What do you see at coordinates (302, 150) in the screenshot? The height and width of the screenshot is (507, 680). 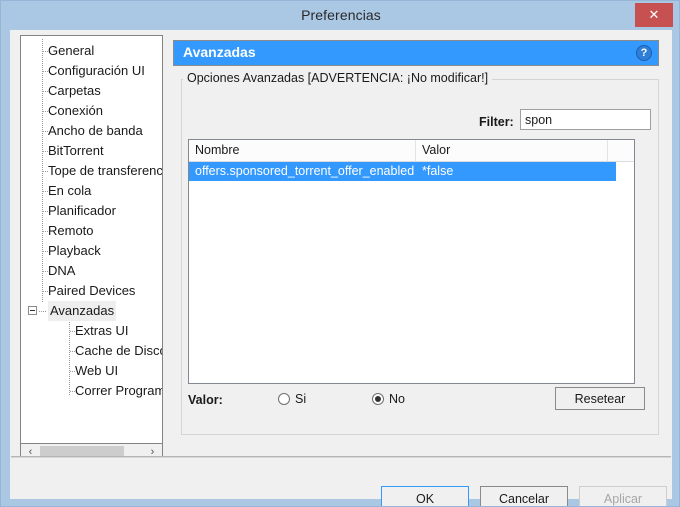 I see `column-header-nombre: Nombre` at bounding box center [302, 150].